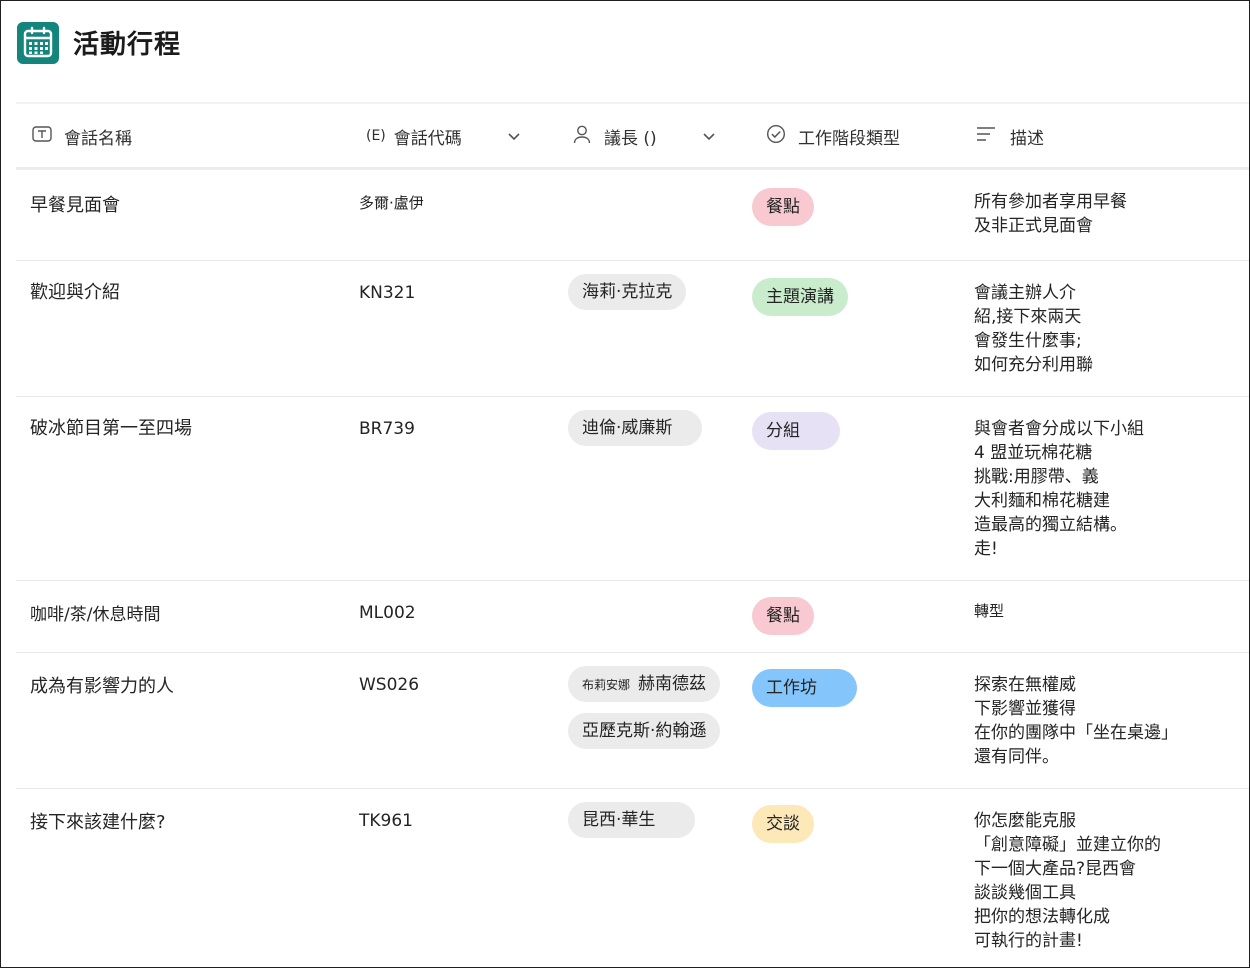 The width and height of the screenshot is (1250, 968). What do you see at coordinates (95, 615) in the screenshot?
I see `session-name: 咖啡/茶/休息時間` at bounding box center [95, 615].